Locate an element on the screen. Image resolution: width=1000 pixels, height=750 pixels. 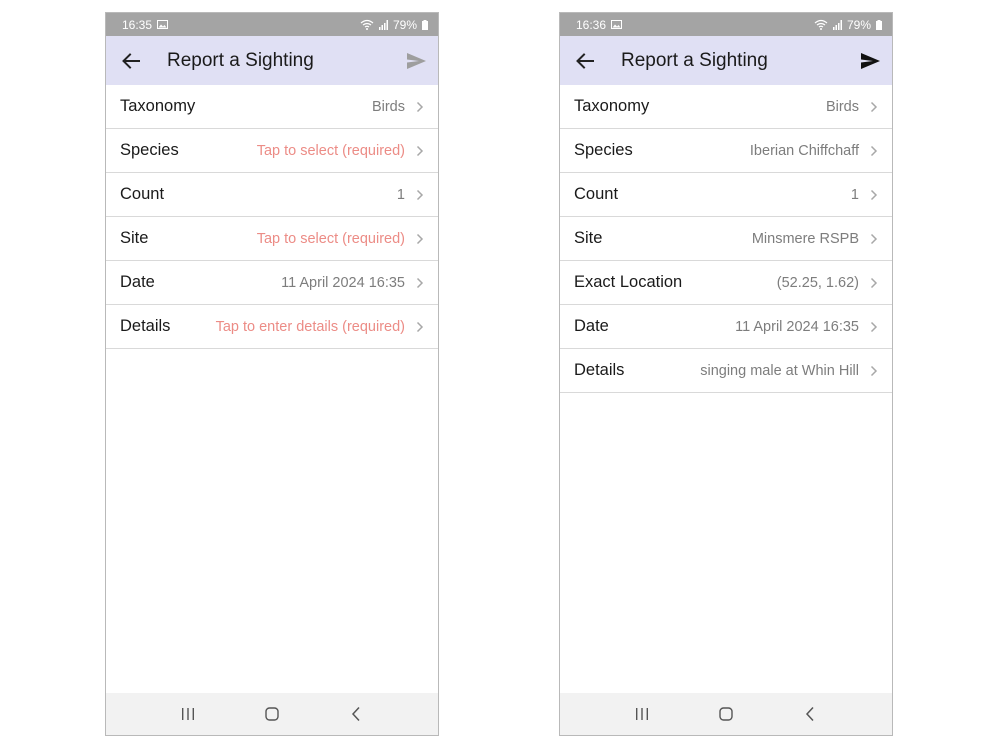
form-row-species: Species Tap to select (required) is located at coordinates (272, 151).